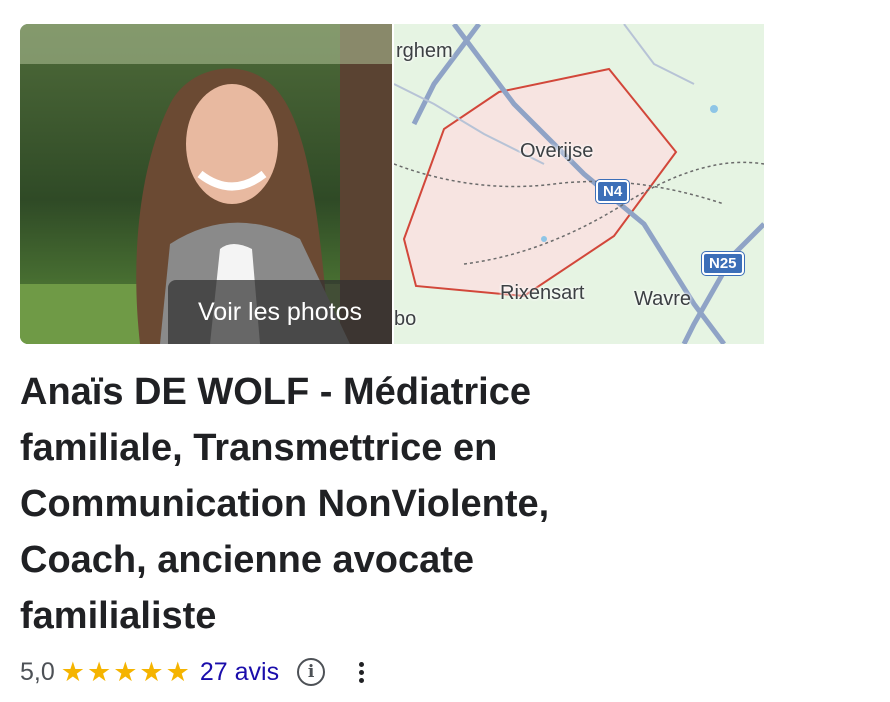 Image resolution: width=890 pixels, height=702 pixels. What do you see at coordinates (280, 312) in the screenshot?
I see `view-photos-button: Voir les photos` at bounding box center [280, 312].